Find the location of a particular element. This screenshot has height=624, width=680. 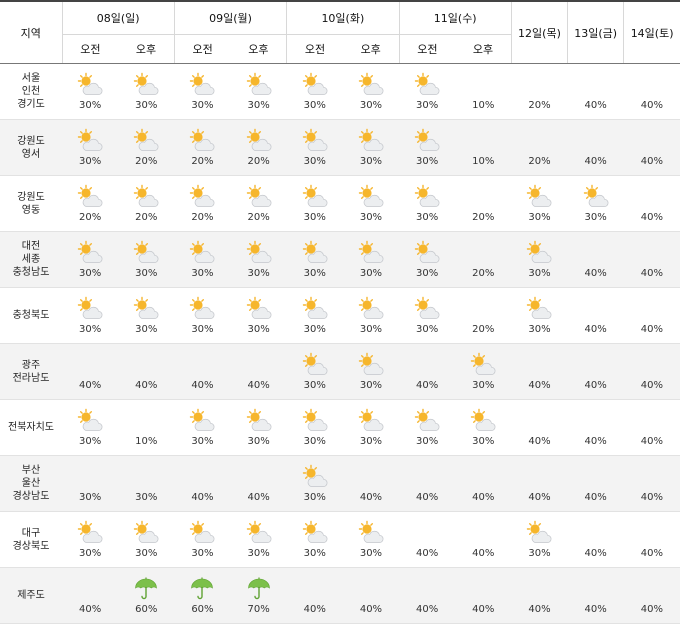

day-header: 10일(화) is located at coordinates (343, 18).